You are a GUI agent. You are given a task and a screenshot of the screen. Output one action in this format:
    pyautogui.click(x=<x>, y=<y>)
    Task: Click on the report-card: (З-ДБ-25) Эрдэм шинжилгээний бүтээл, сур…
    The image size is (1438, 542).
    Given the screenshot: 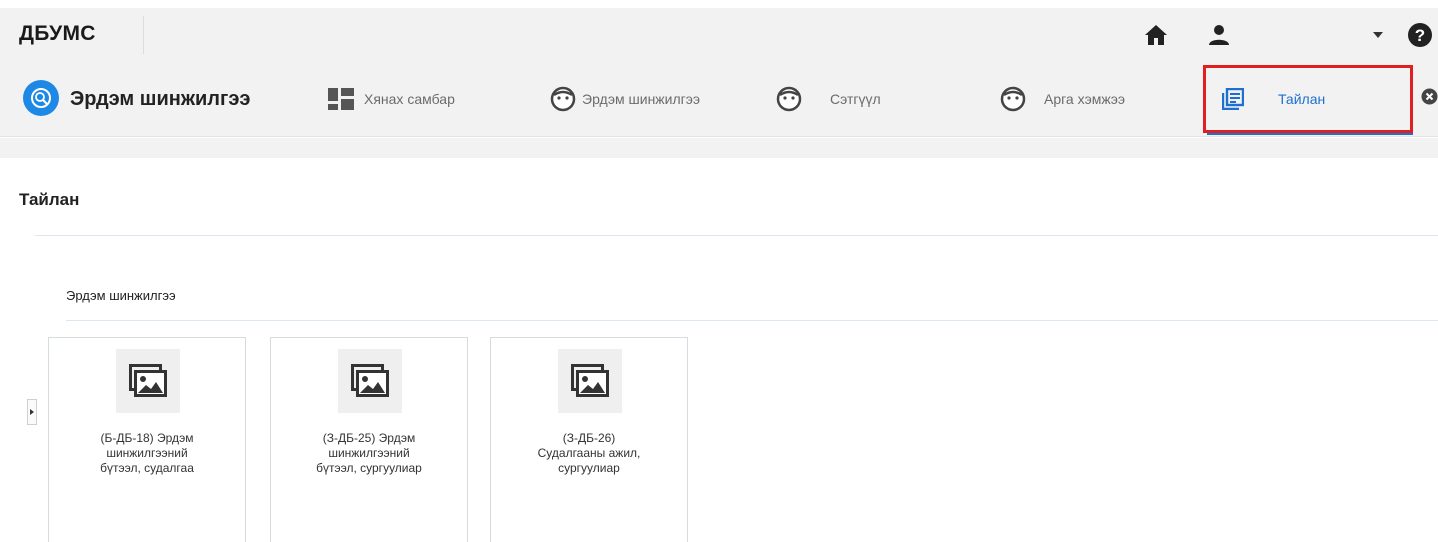 What is the action you would take?
    pyautogui.click(x=369, y=439)
    